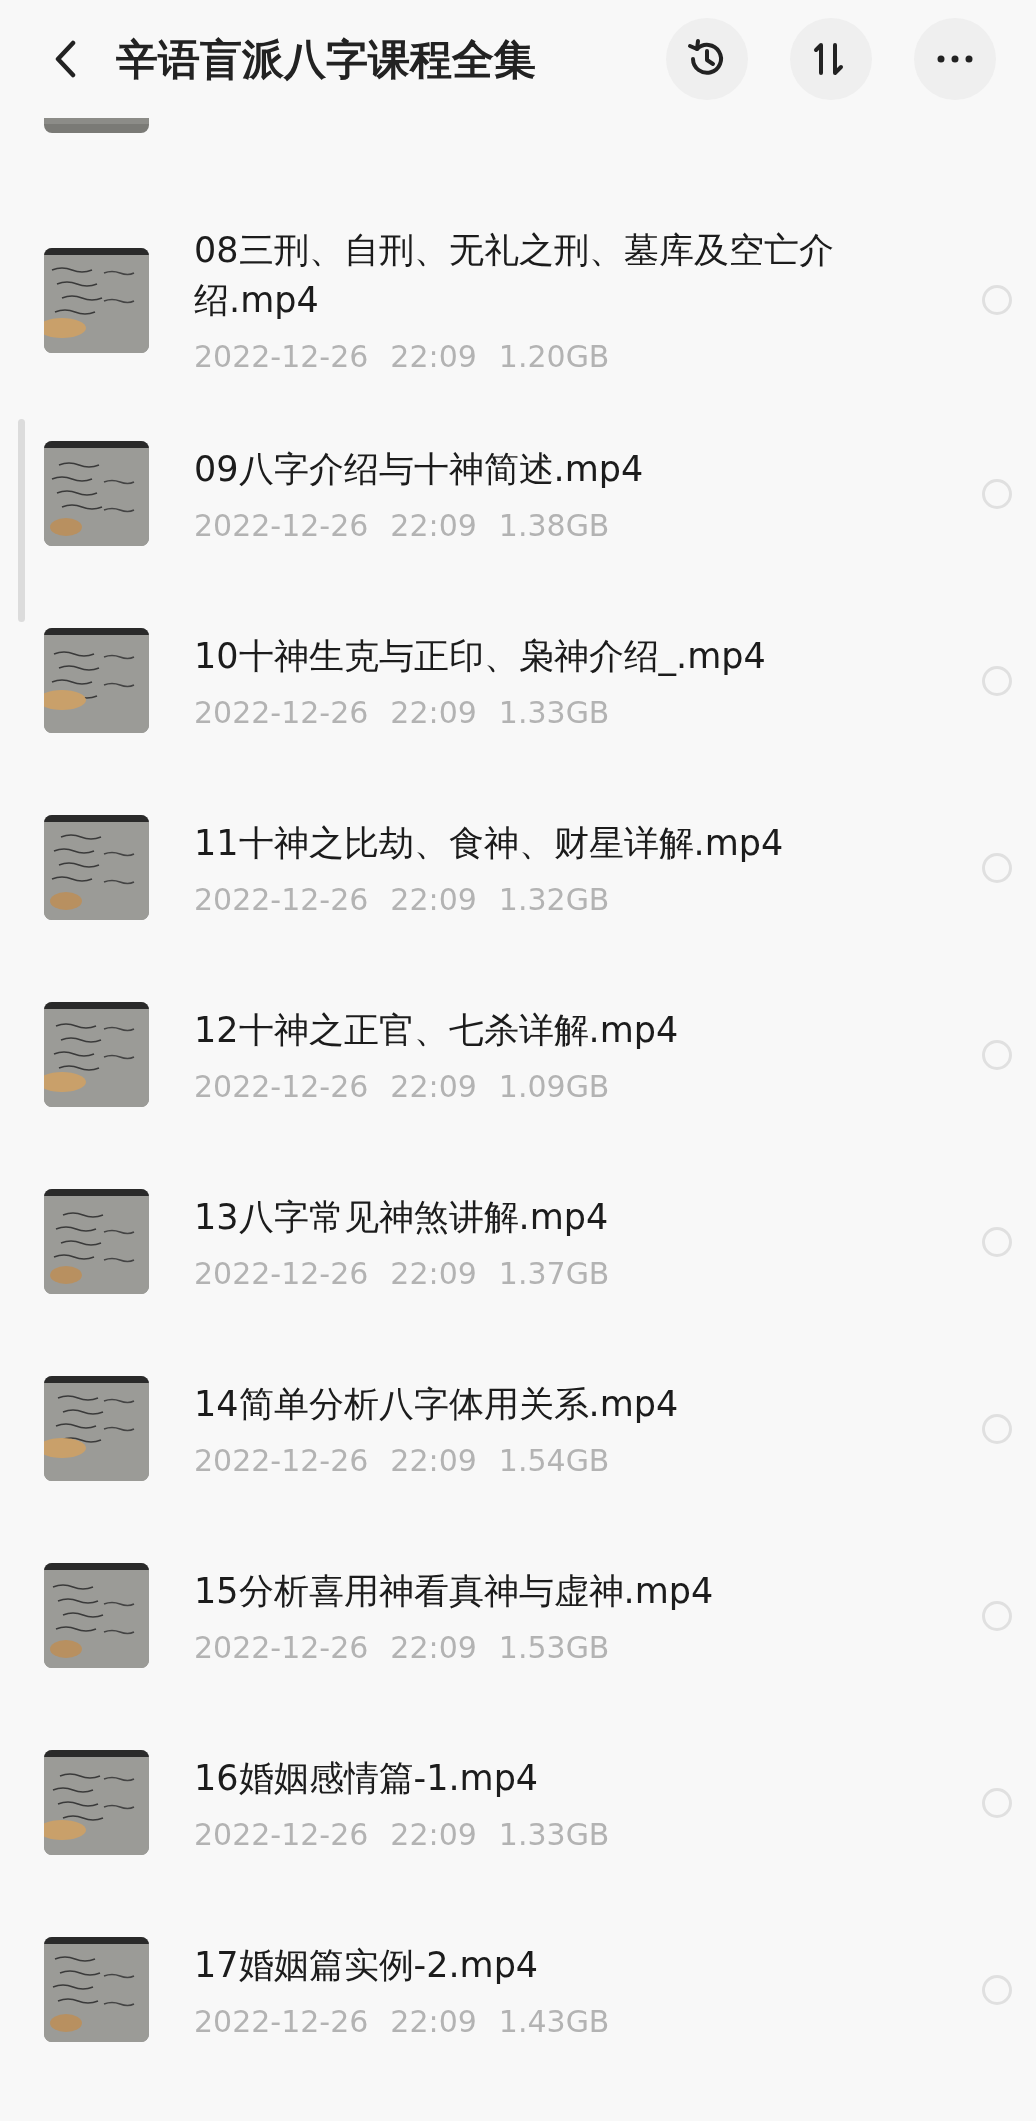 Image resolution: width=1036 pixels, height=2121 pixels. I want to click on file-name: 14简单分析八字体用关系.mp4, so click(544, 1403).